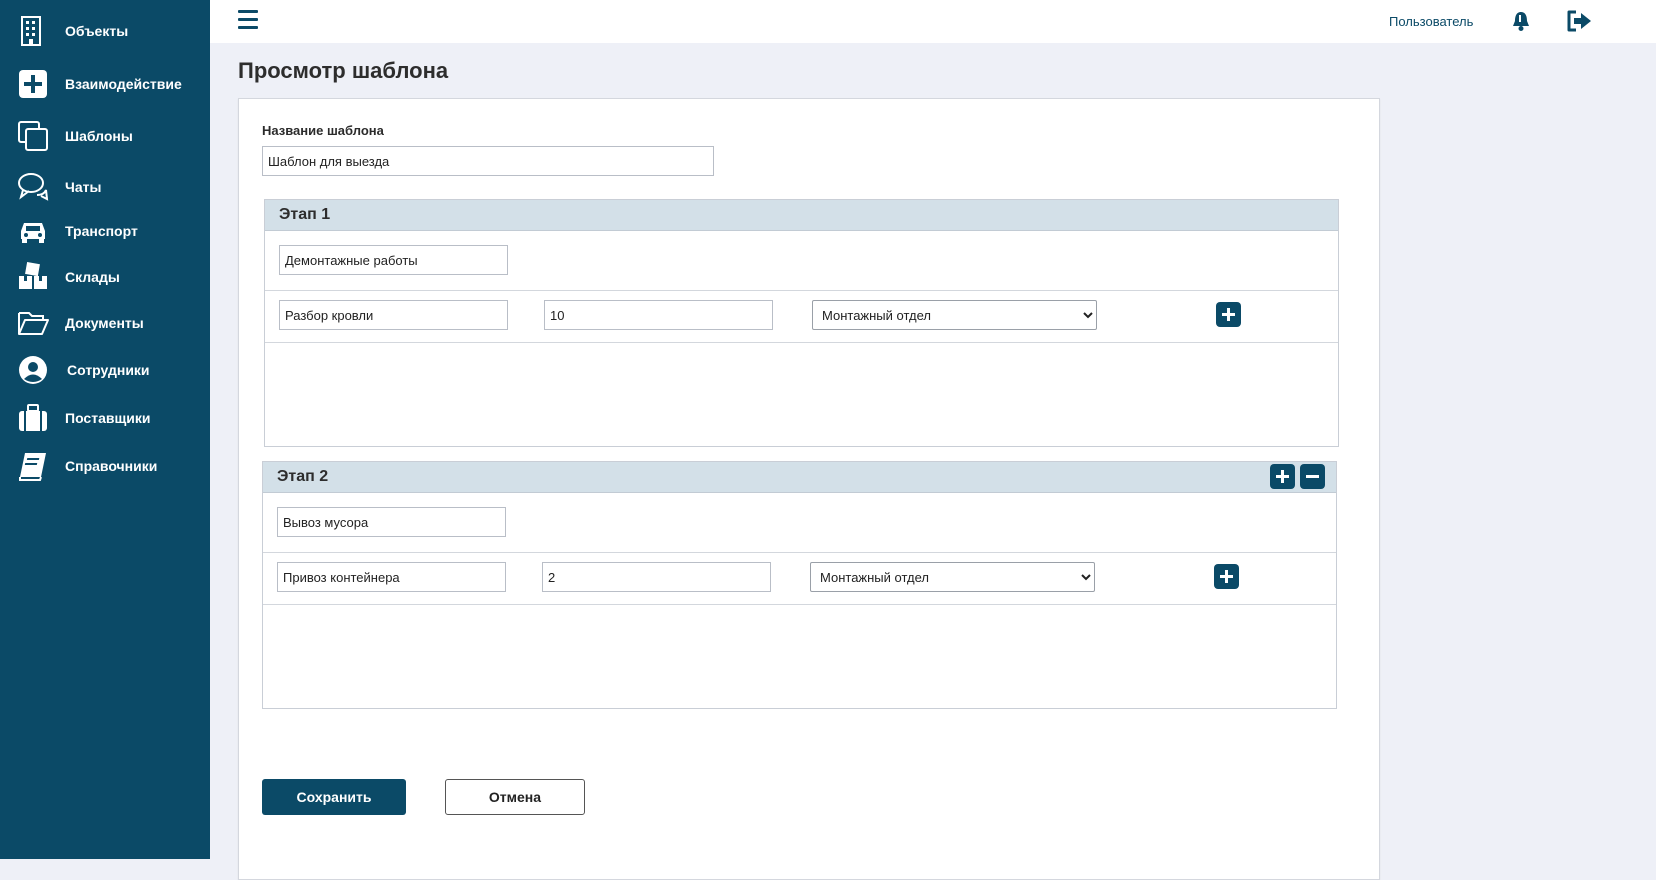  What do you see at coordinates (104, 323) in the screenshot?
I see `sidebar-item-label: Документы` at bounding box center [104, 323].